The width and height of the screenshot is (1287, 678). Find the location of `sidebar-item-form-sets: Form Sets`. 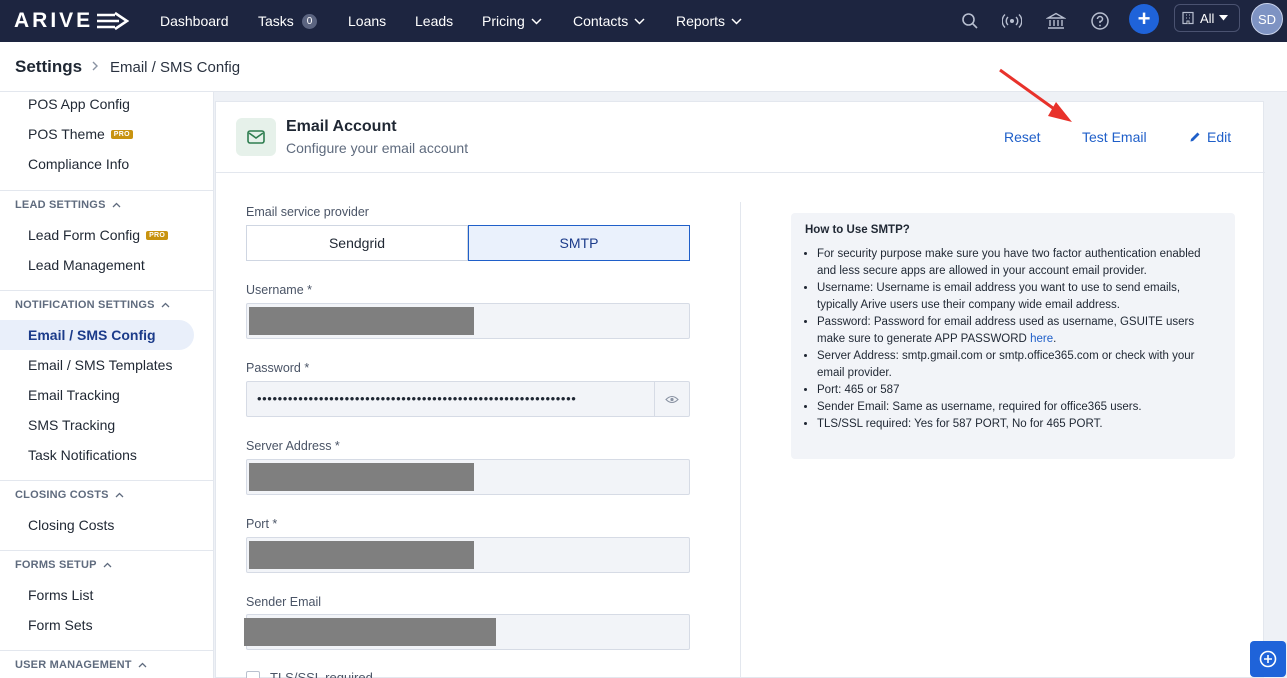

sidebar-item-form-sets: Form Sets is located at coordinates (60, 625).